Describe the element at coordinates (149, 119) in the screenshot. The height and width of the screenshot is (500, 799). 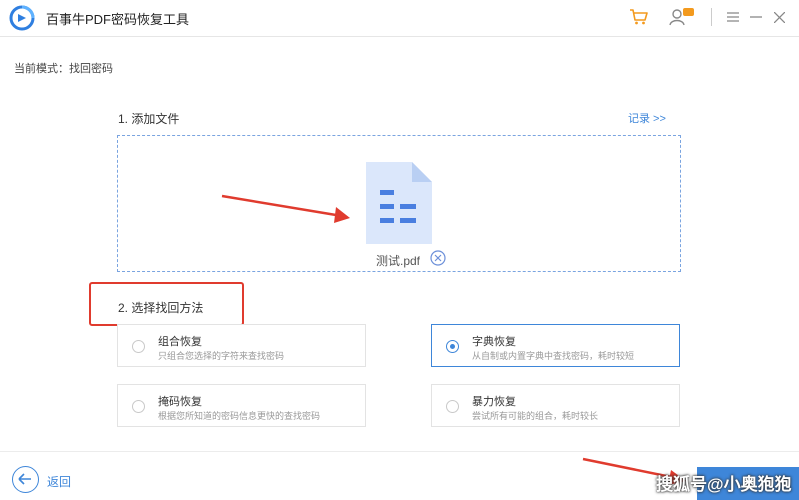
I see `step1-title: 1. 添加文件` at that location.